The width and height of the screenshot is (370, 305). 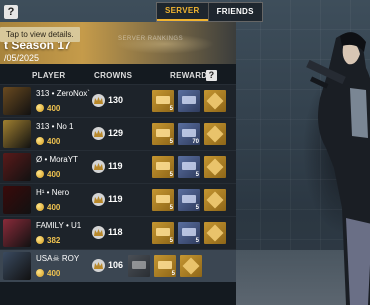 I want to click on crowns-value: 106, so click(x=116, y=265).